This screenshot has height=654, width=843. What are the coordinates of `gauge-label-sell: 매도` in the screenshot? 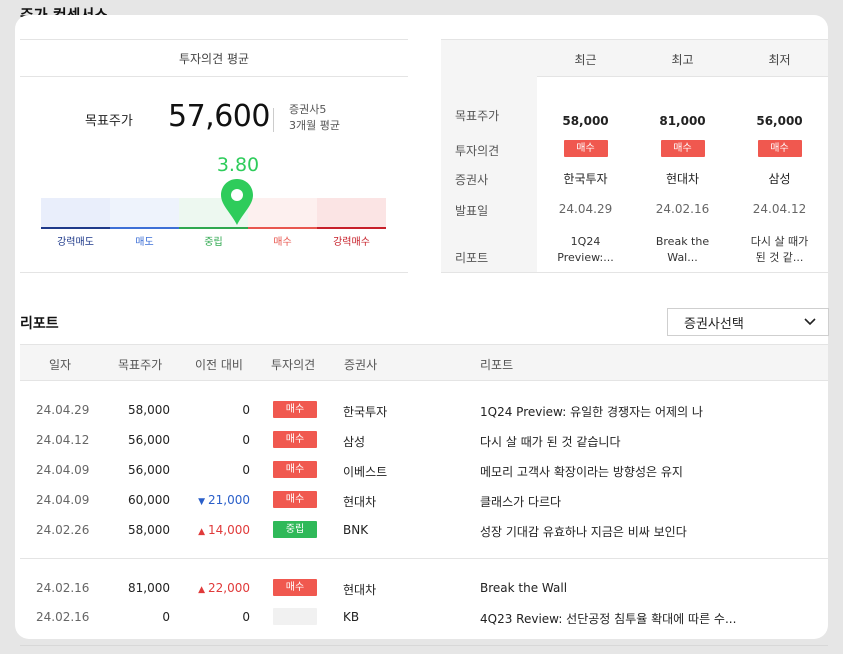 It's located at (144, 242).